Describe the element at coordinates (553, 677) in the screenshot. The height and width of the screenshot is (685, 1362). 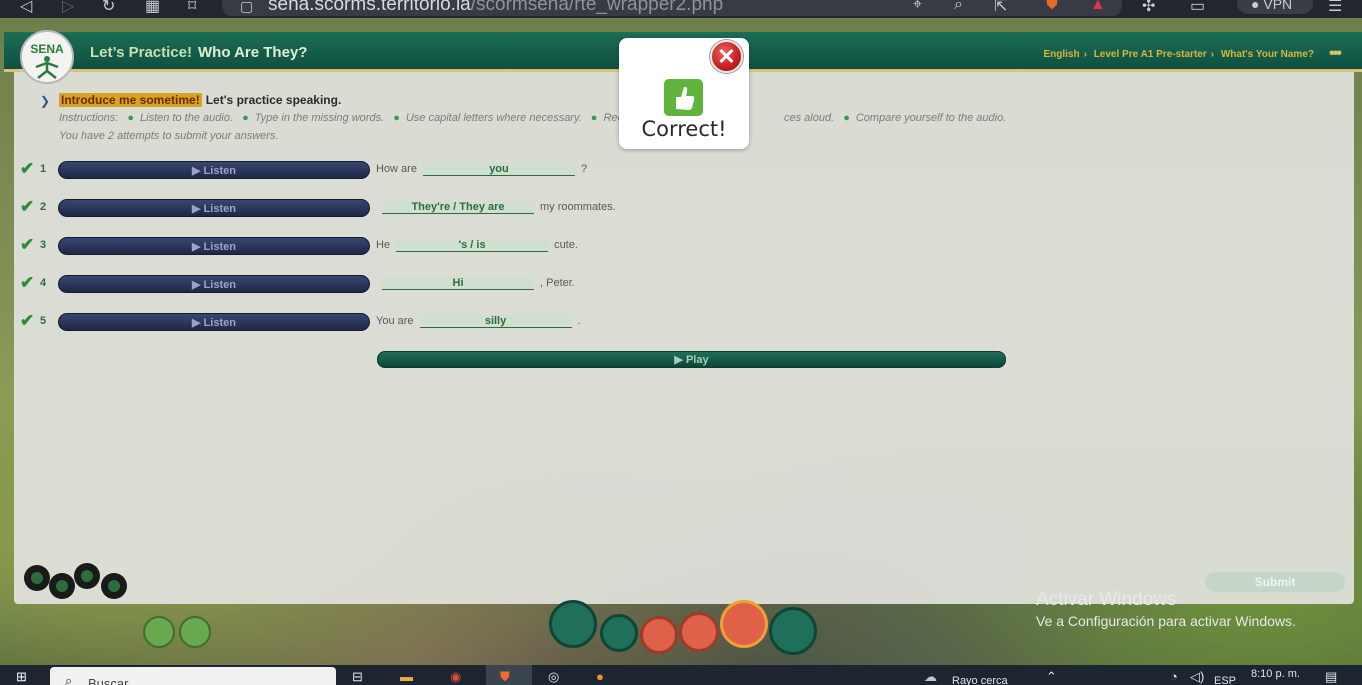
I see `whatsapp-icon: ◎` at that location.